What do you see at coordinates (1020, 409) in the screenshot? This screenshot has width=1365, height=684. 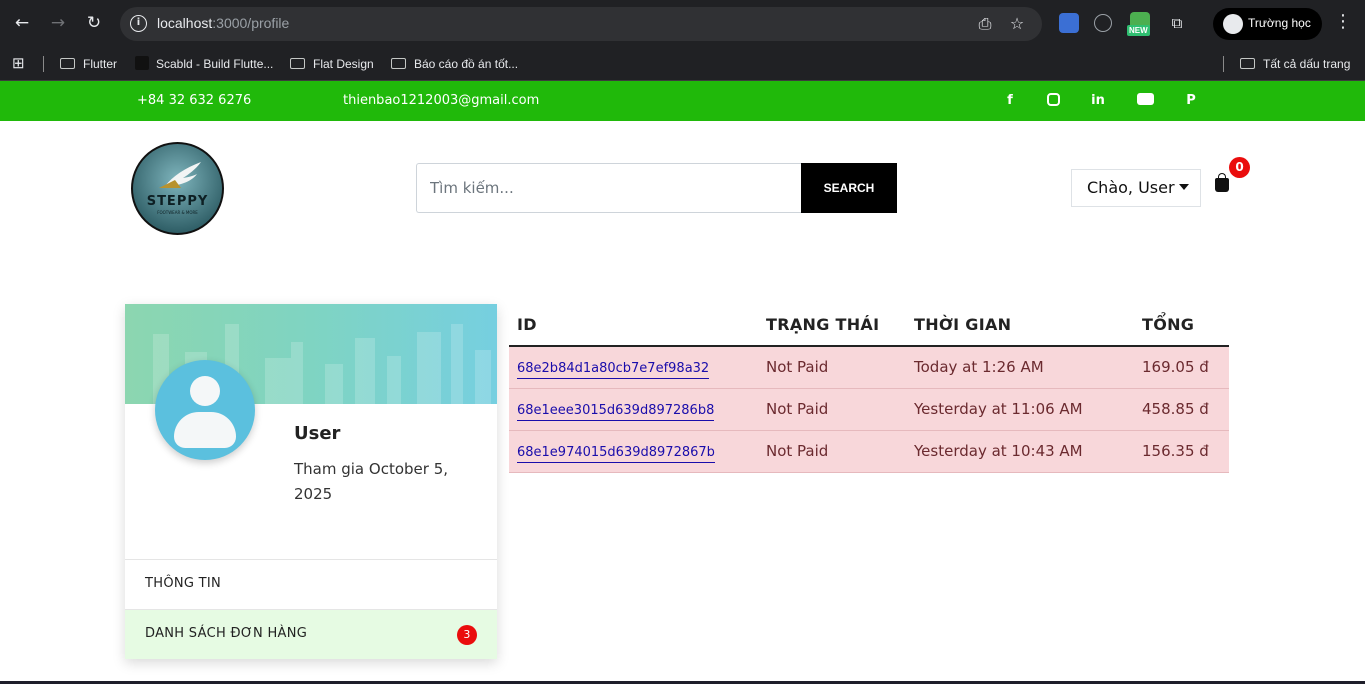 I see `order-time: Yesterday at 11:06 AM` at bounding box center [1020, 409].